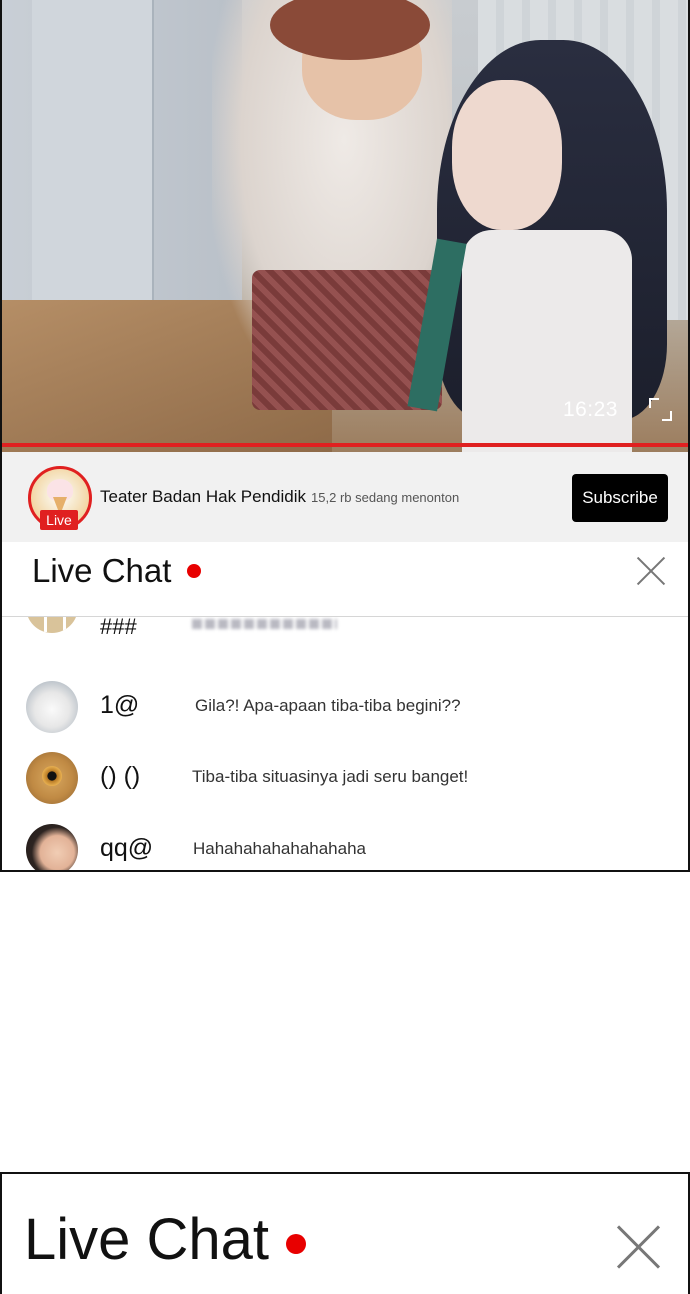  Describe the element at coordinates (590, 409) in the screenshot. I see `video-timestamp: 16:23` at that location.